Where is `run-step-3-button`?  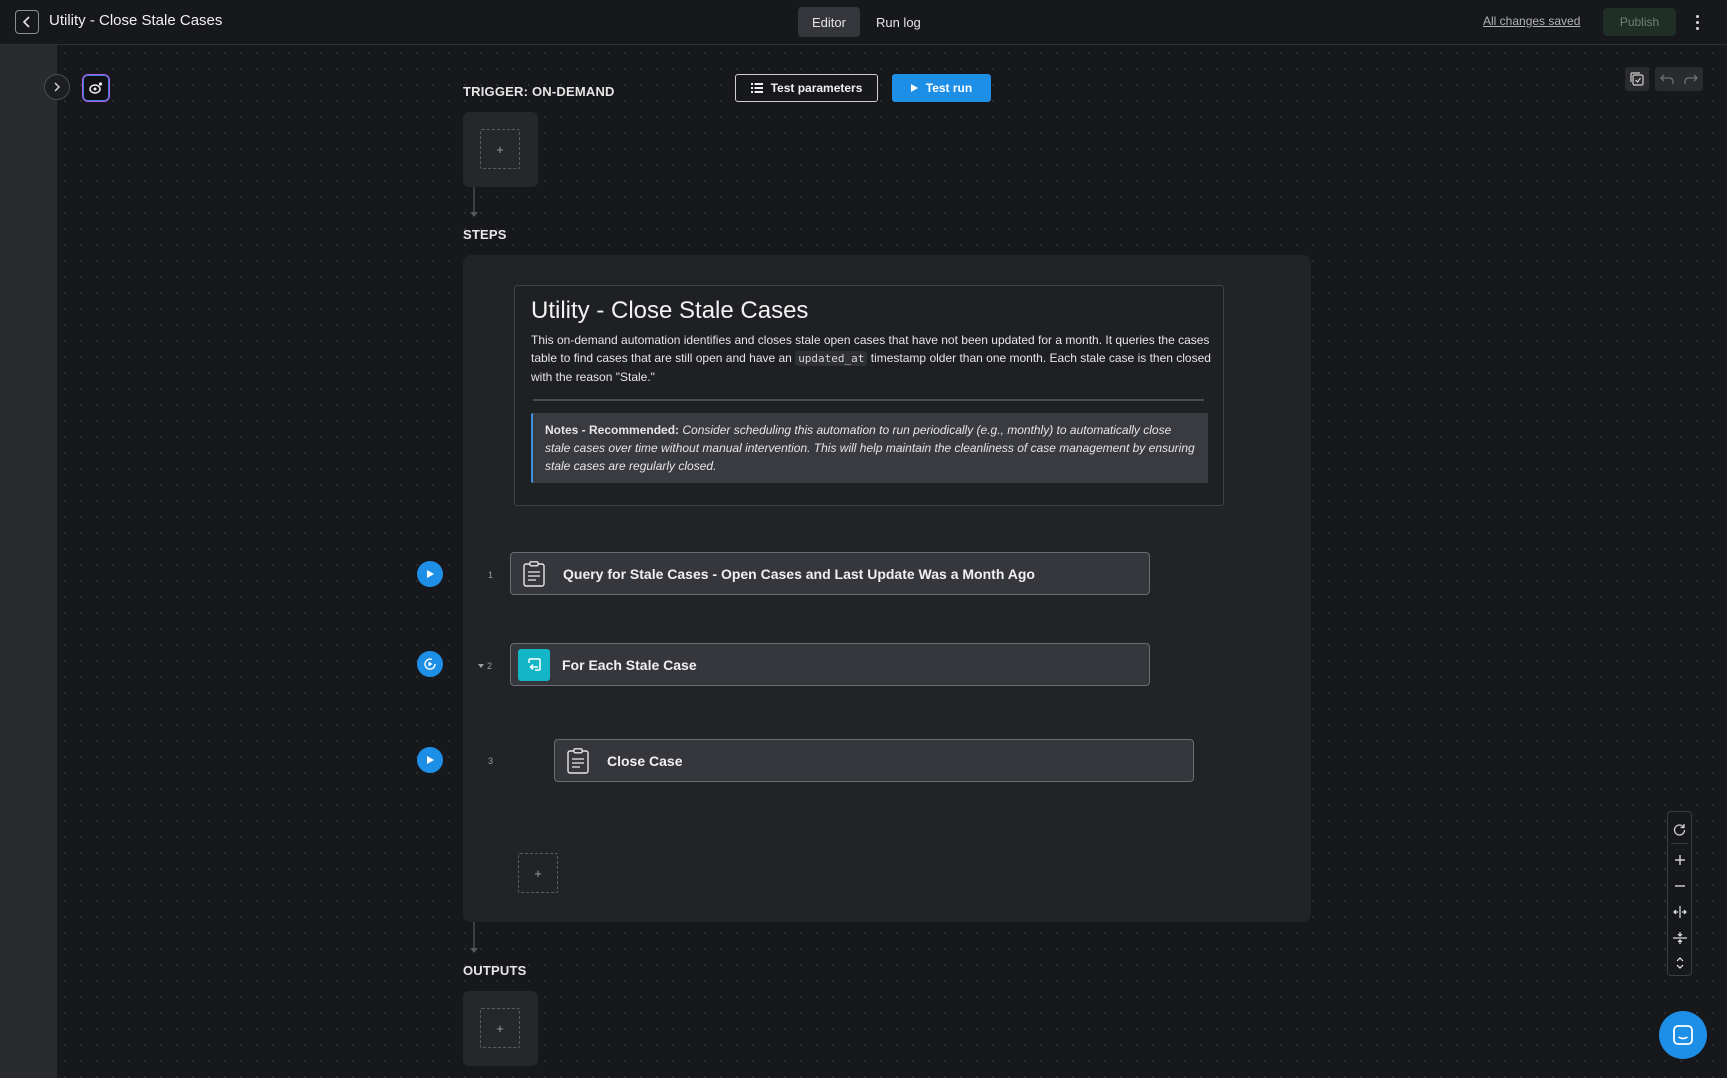
run-step-3-button is located at coordinates (430, 760).